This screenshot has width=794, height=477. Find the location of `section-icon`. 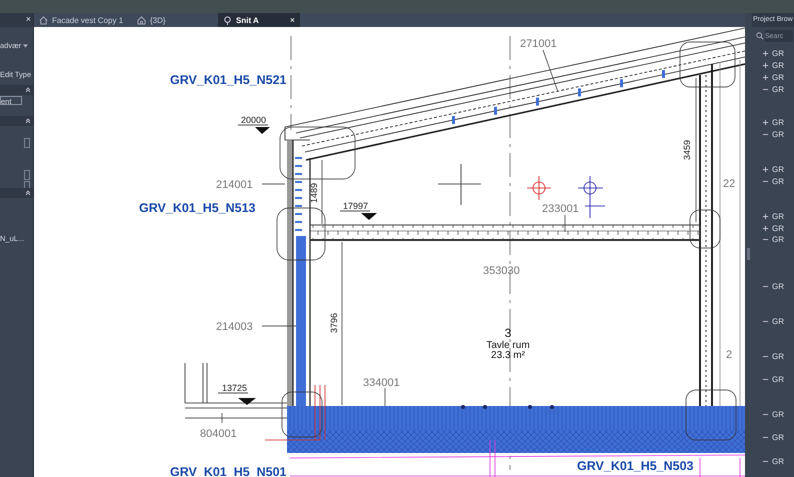

section-icon is located at coordinates (227, 20).